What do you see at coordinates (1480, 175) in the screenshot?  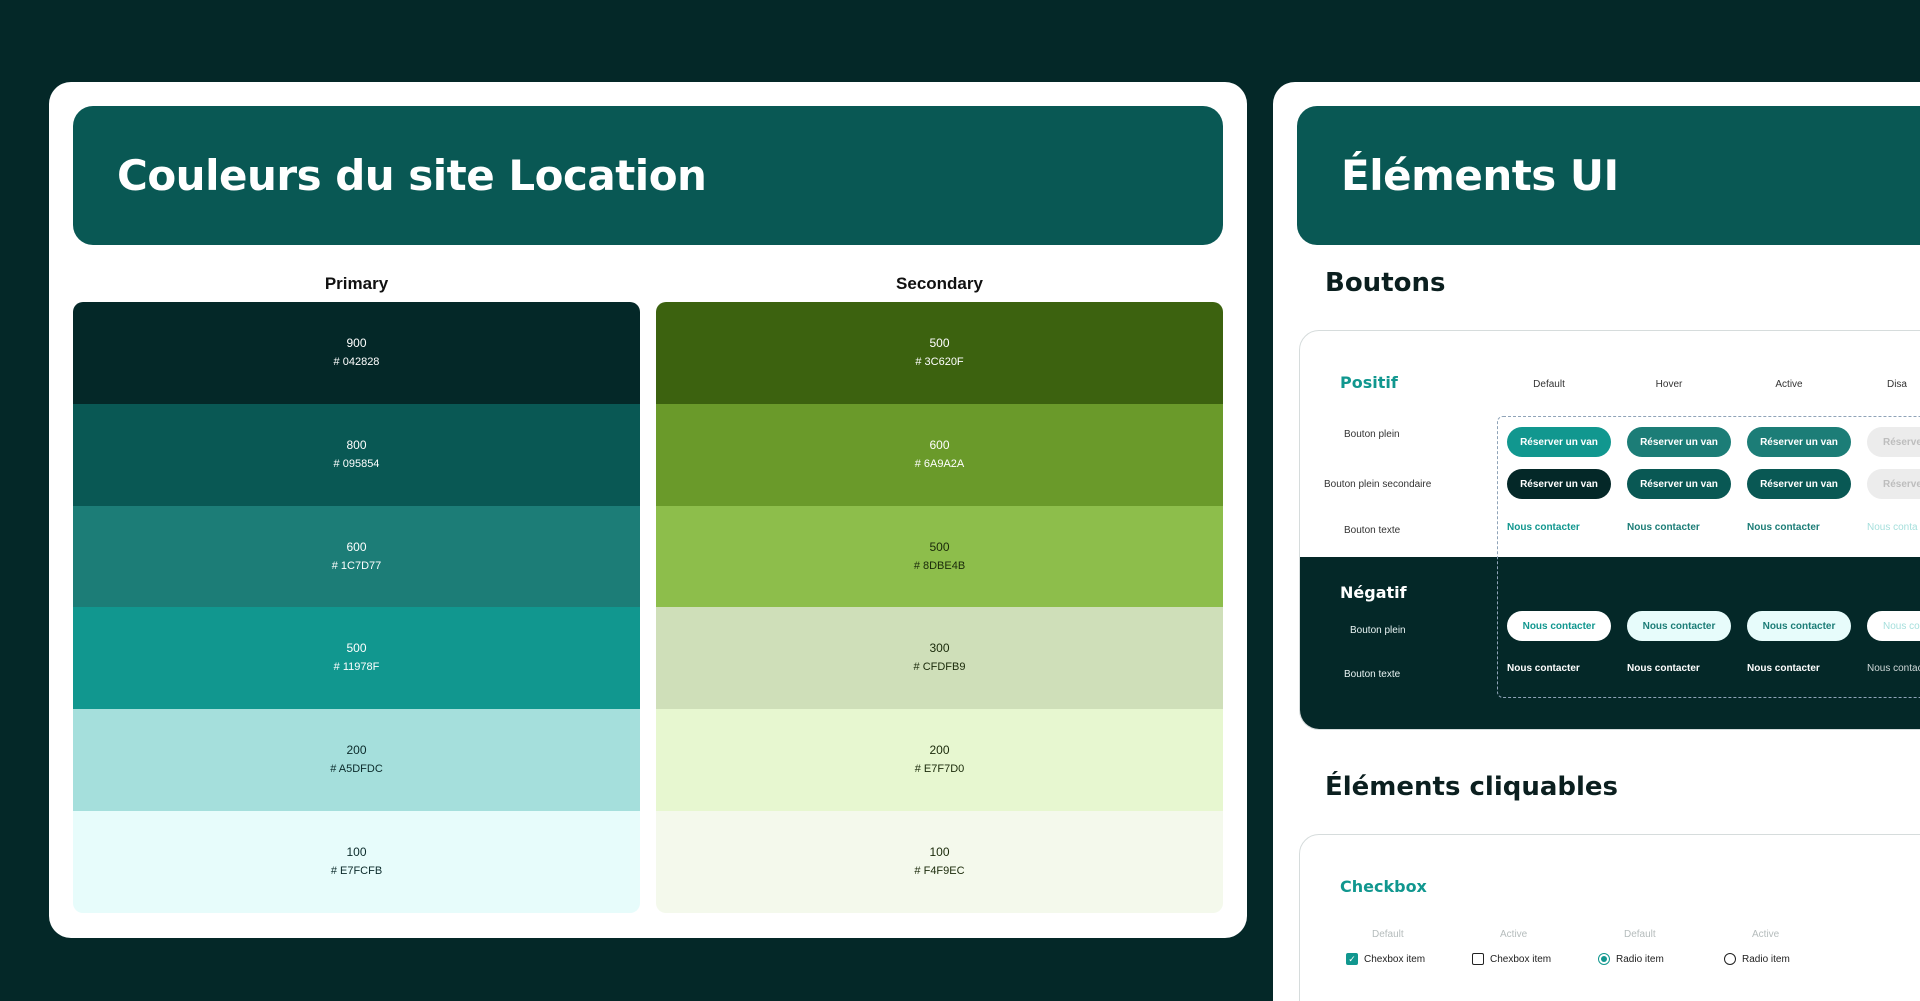 I see `ui-title: Éléments UI` at bounding box center [1480, 175].